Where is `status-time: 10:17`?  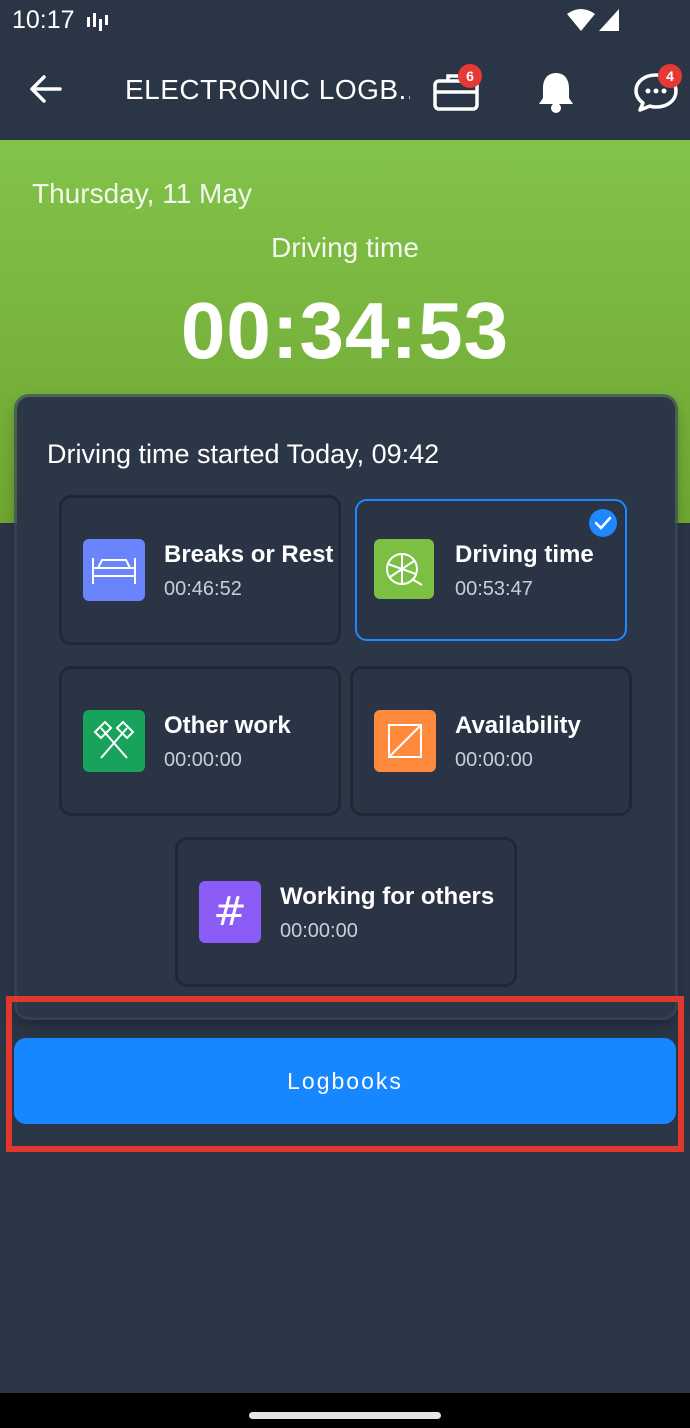
status-time: 10:17 is located at coordinates (43, 20).